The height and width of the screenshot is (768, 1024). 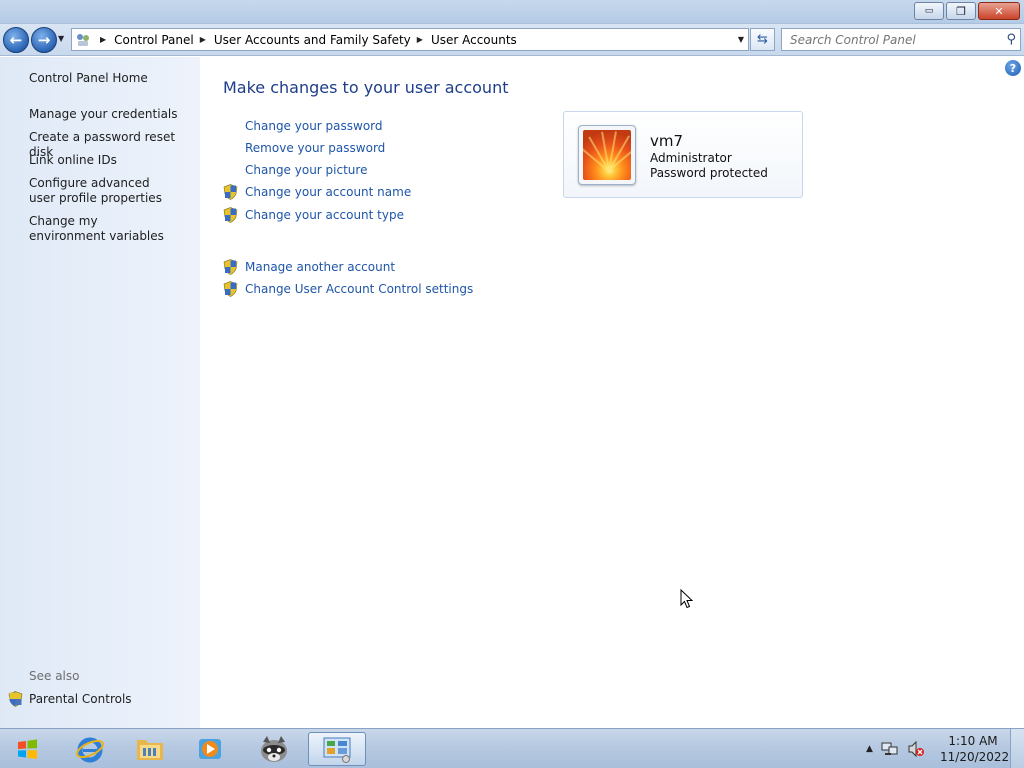 What do you see at coordinates (1011, 39) in the screenshot?
I see `search-icon: ⚲` at bounding box center [1011, 39].